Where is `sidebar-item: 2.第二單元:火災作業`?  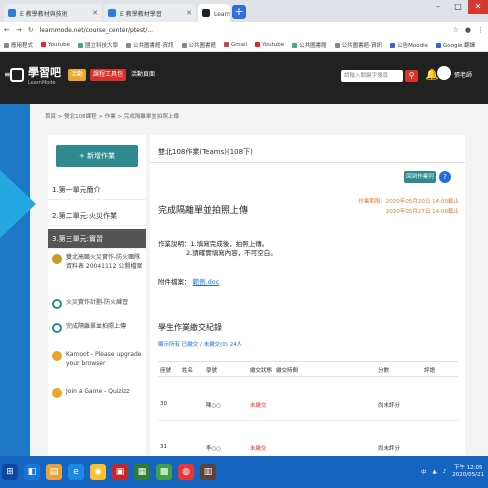 sidebar-item: 2.第二單元:火災作業 is located at coordinates (97, 216).